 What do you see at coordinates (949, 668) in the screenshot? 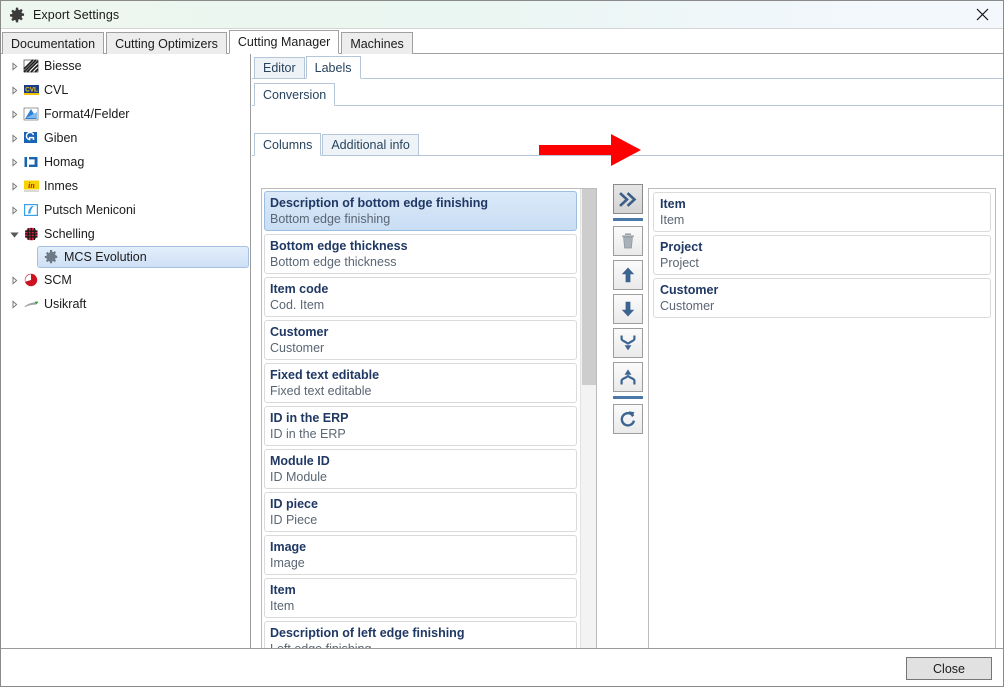
I see `close-button: Close` at bounding box center [949, 668].